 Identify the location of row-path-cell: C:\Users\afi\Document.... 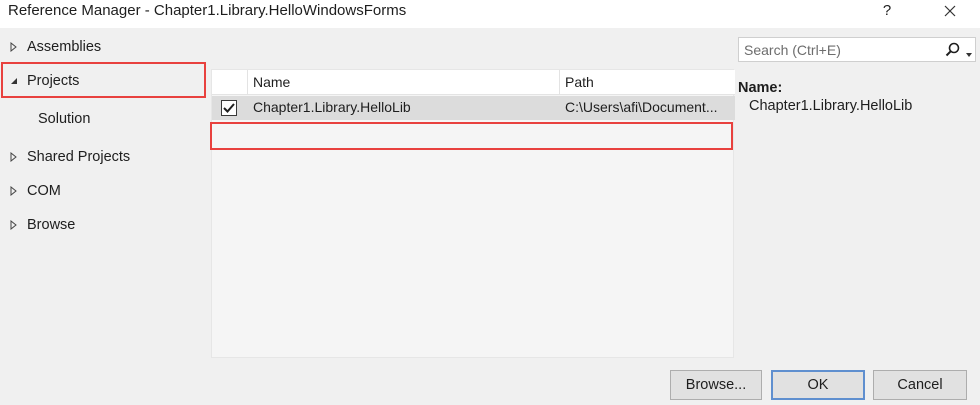
(641, 107).